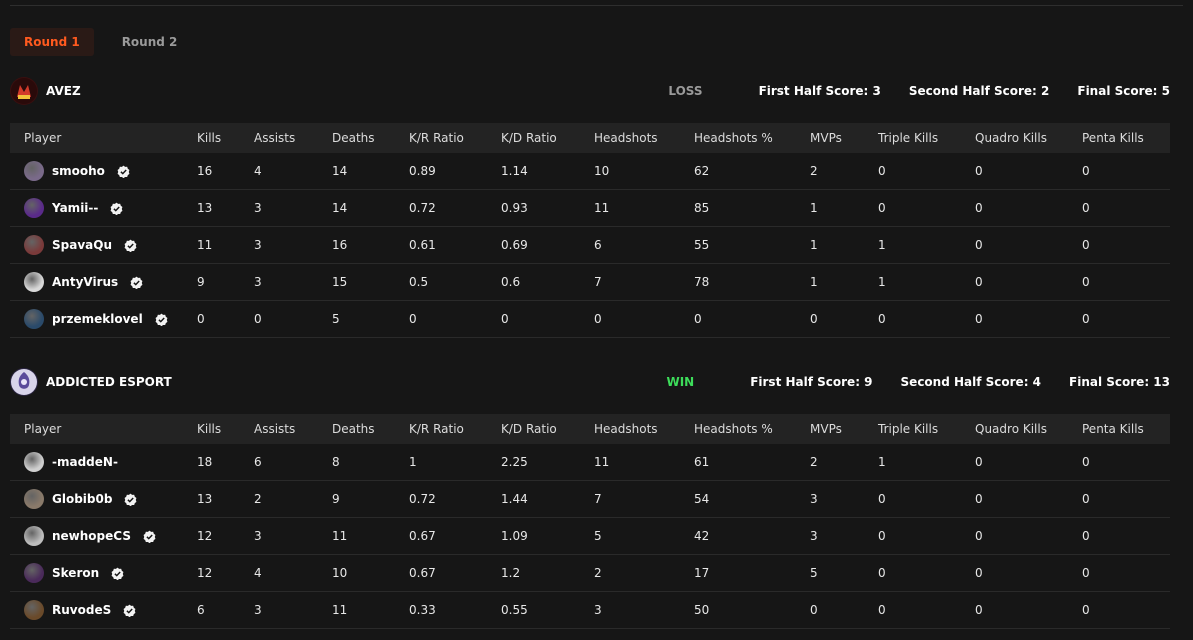 The width and height of the screenshot is (1193, 640). Describe the element at coordinates (225, 208) in the screenshot. I see `stat-kills: 13` at that location.